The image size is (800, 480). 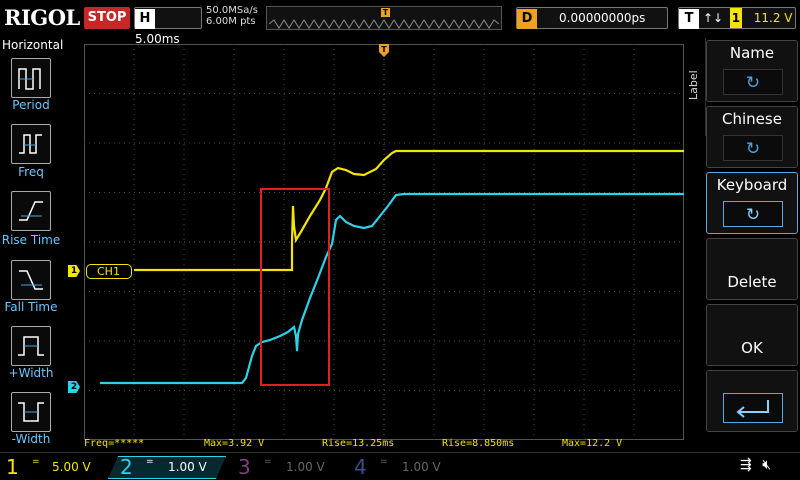 What do you see at coordinates (752, 348) in the screenshot?
I see `softkey-ok-label: OK` at bounding box center [752, 348].